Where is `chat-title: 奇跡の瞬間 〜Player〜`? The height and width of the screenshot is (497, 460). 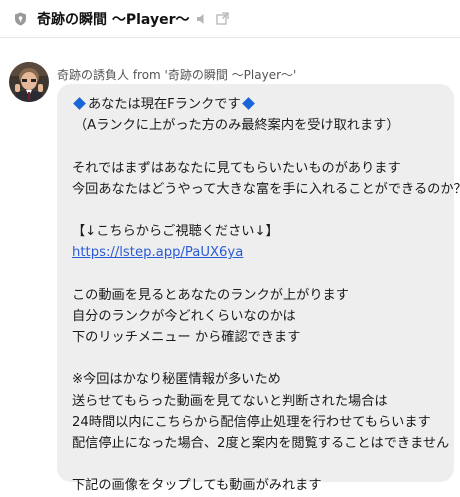
chat-title: 奇跡の瞬間 〜Player〜 is located at coordinates (113, 19).